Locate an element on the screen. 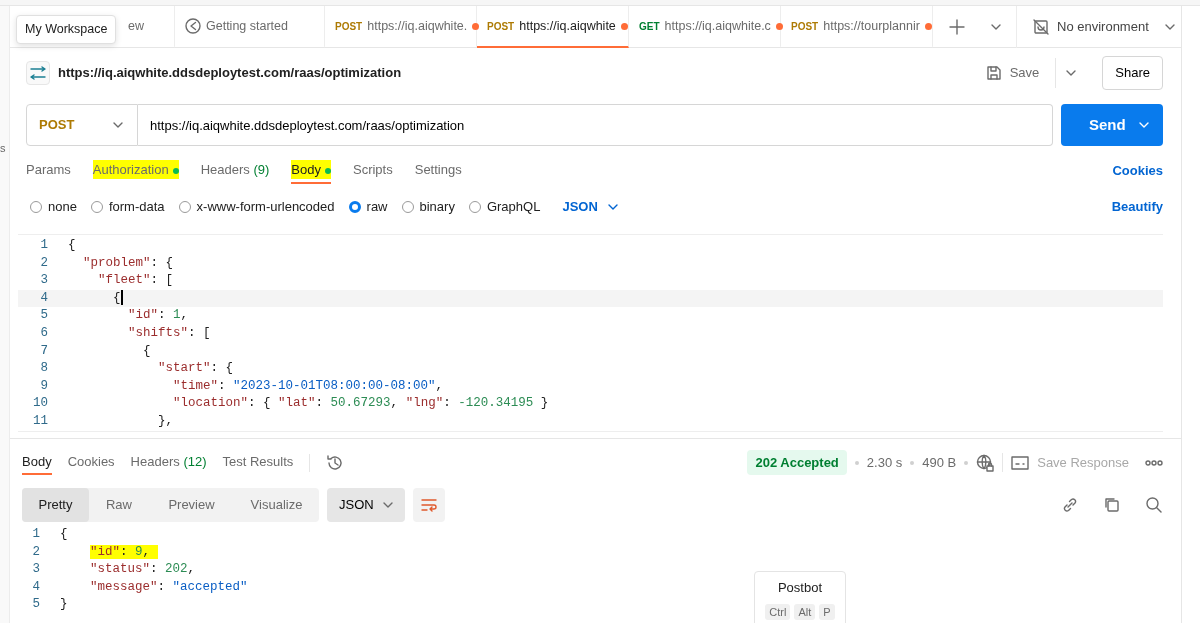 This screenshot has width=1200, height=623. code-line: "id": 1, is located at coordinates (158, 316).